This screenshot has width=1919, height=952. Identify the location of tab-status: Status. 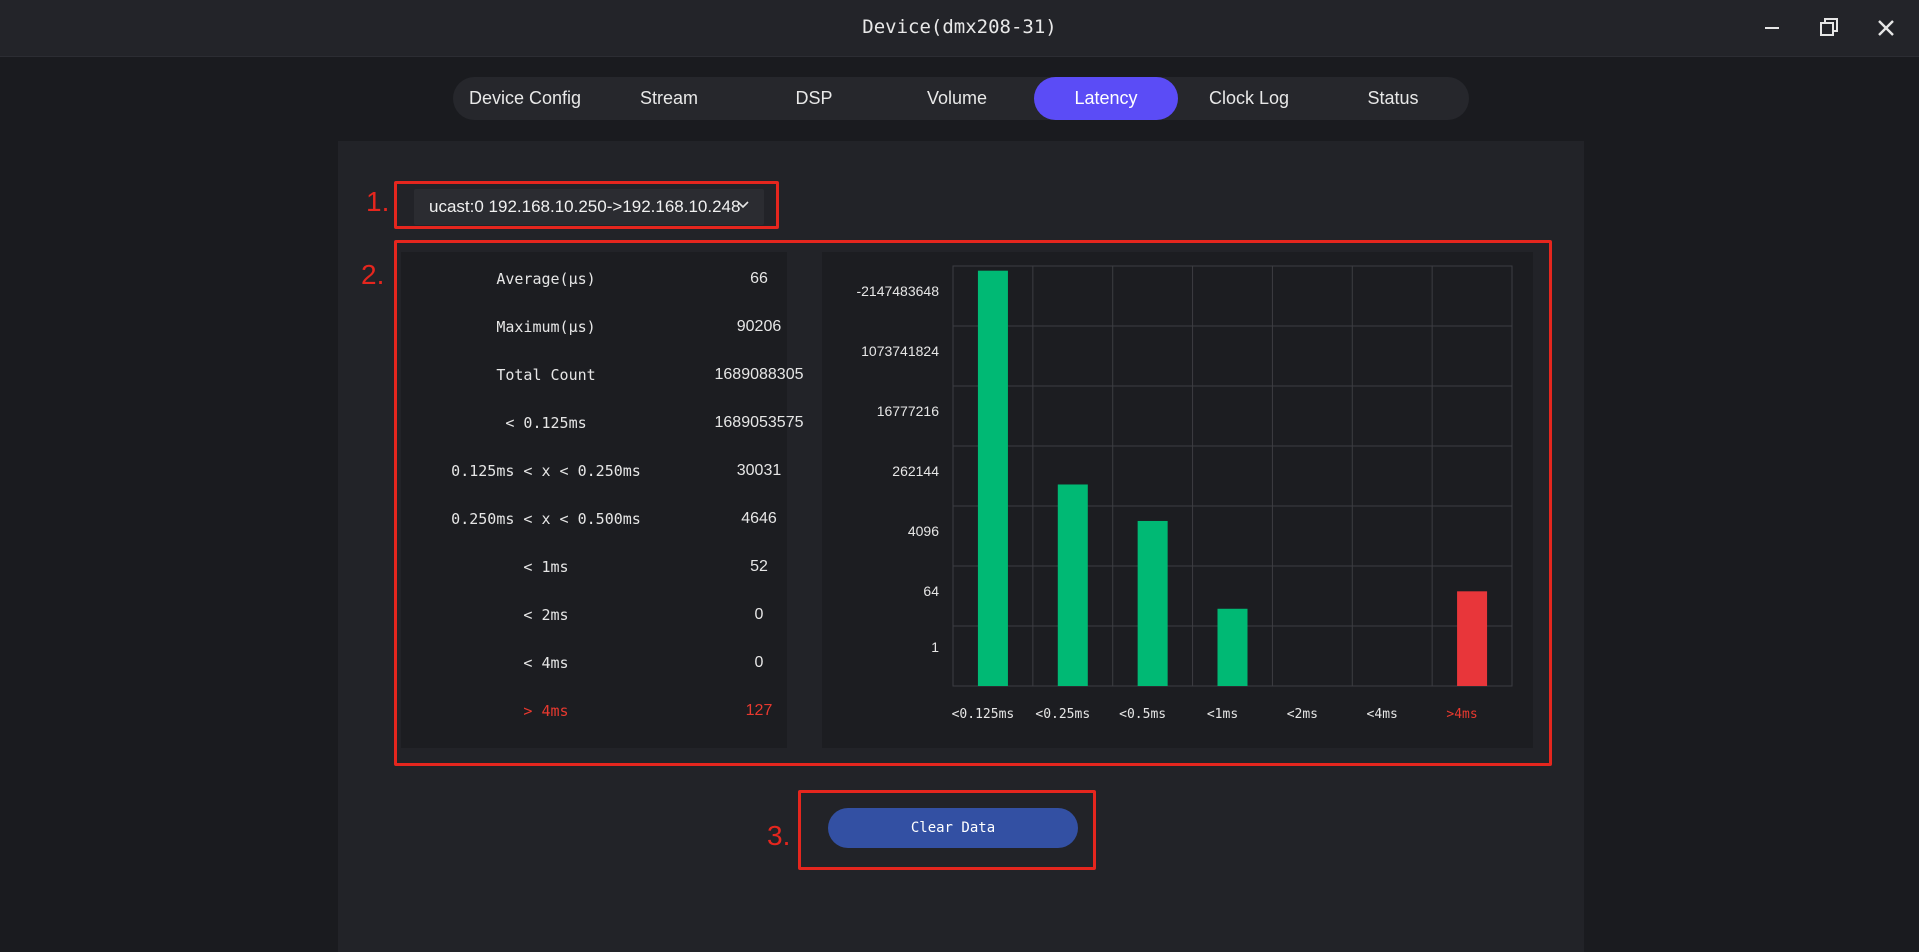
(1393, 98).